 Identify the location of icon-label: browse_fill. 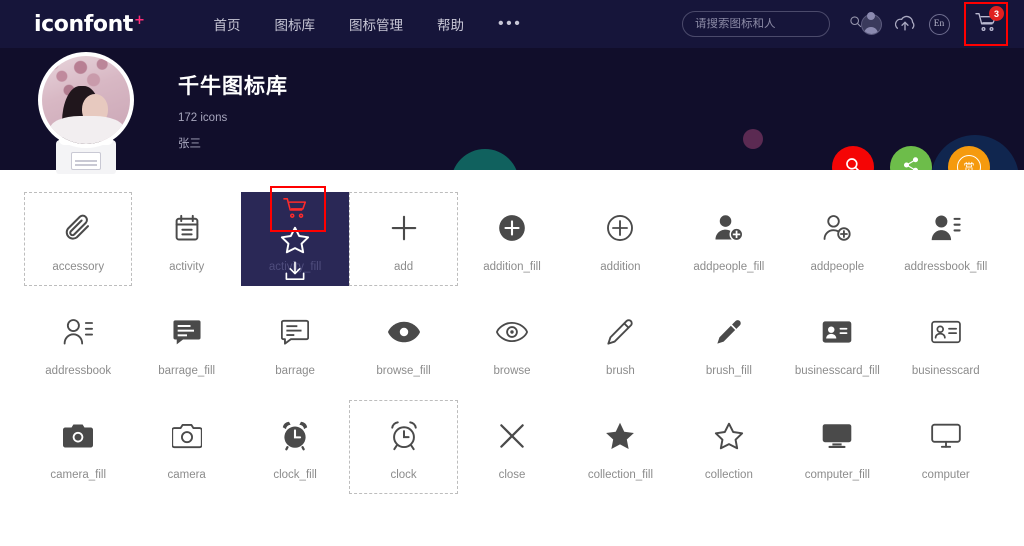
(403, 371).